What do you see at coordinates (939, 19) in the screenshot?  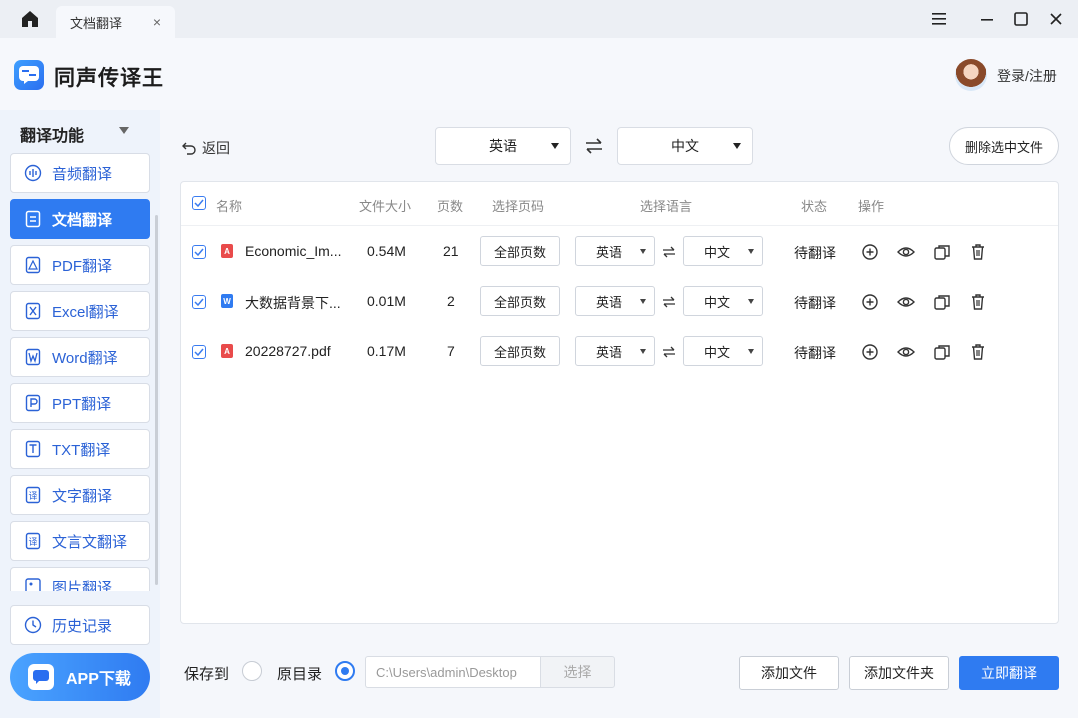 I see `menu-icon` at bounding box center [939, 19].